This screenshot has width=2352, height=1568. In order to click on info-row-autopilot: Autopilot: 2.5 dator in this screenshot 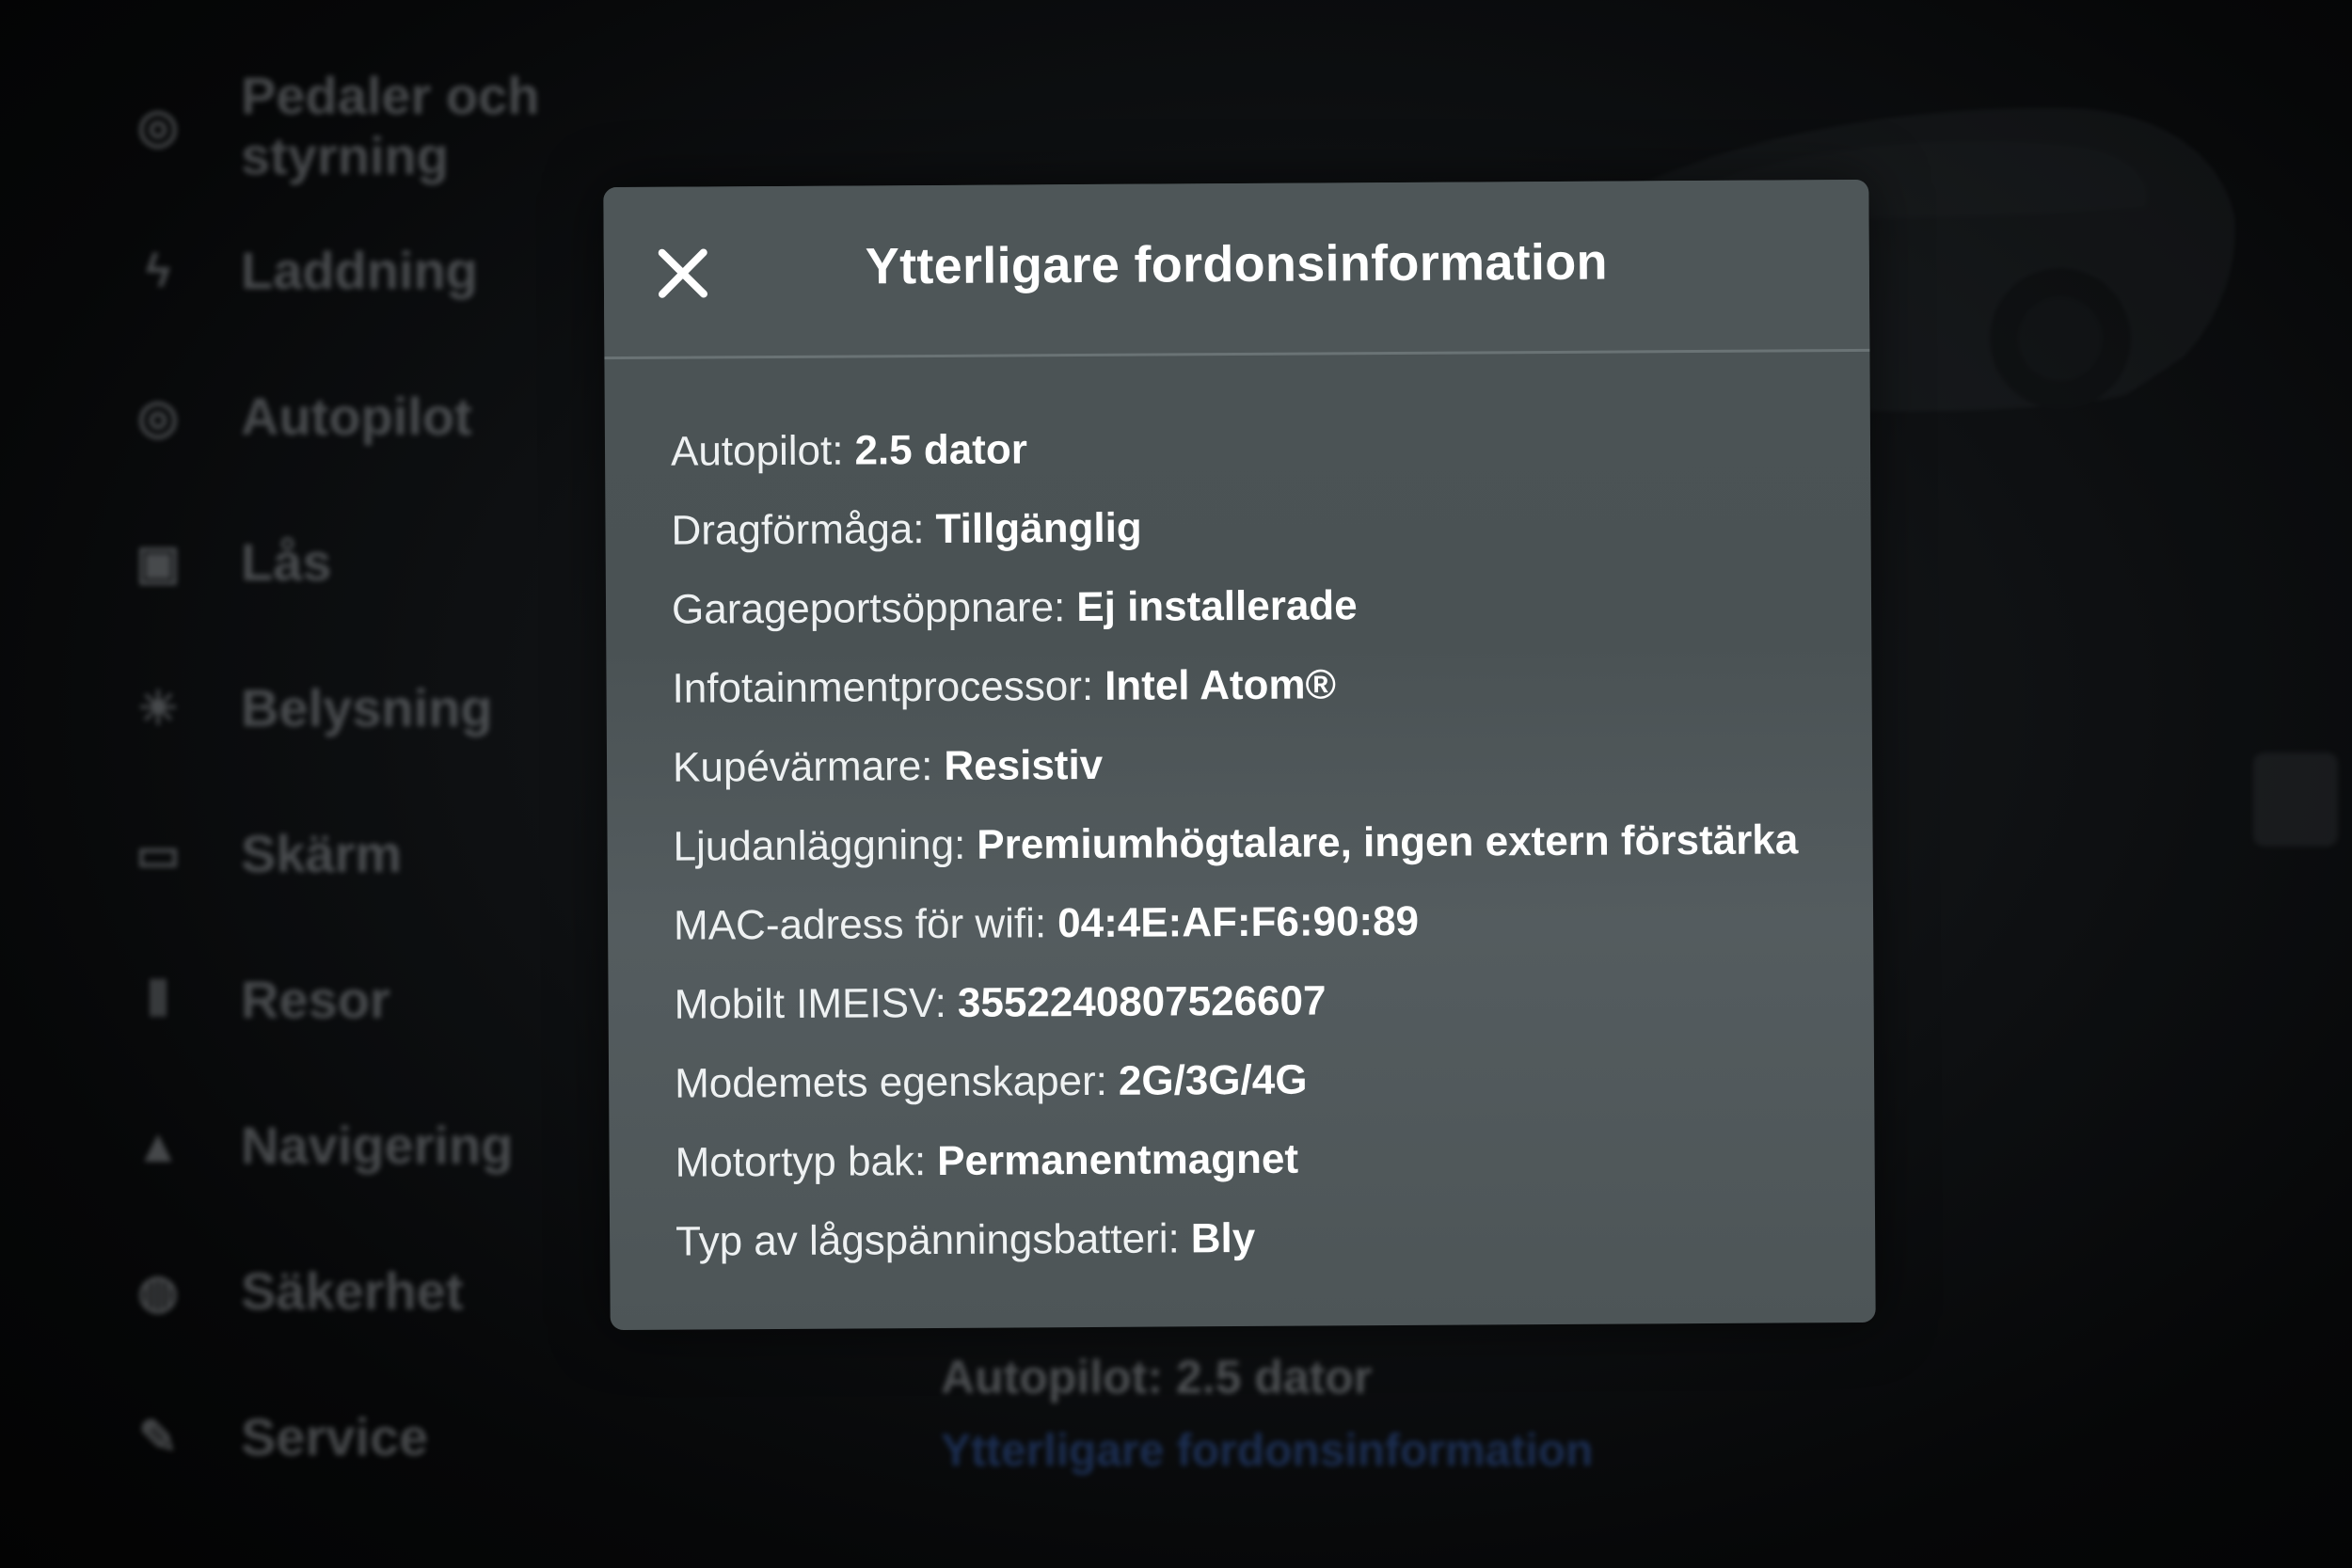, I will do `click(1242, 448)`.